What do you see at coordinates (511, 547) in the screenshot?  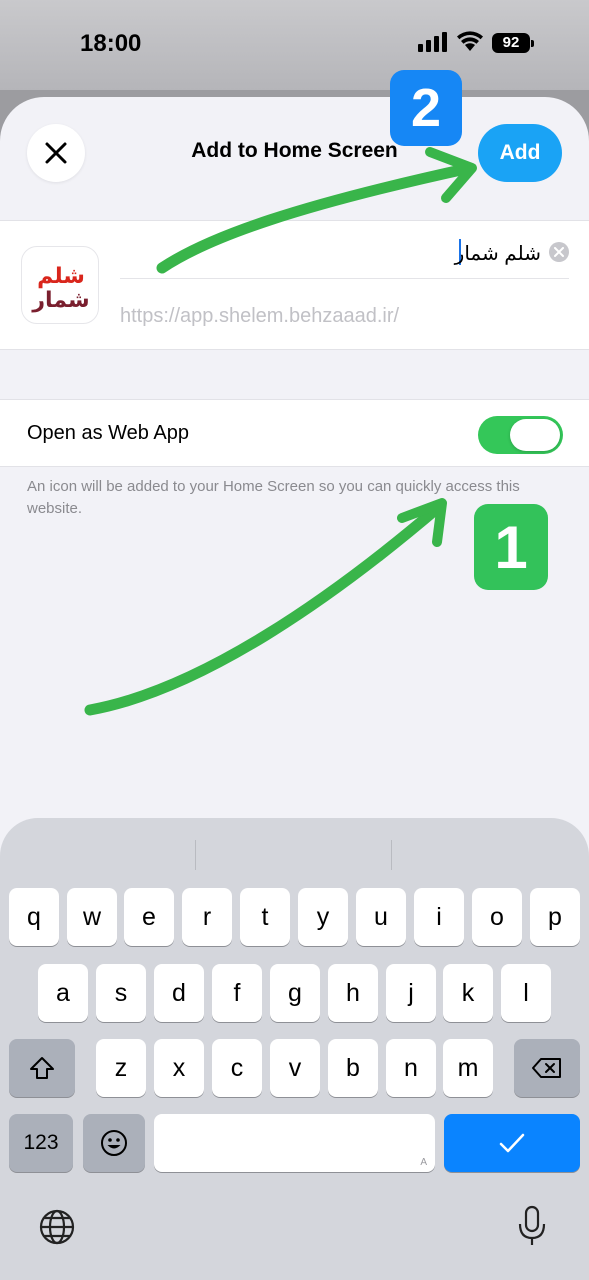 I see `step-1-badge: 1` at bounding box center [511, 547].